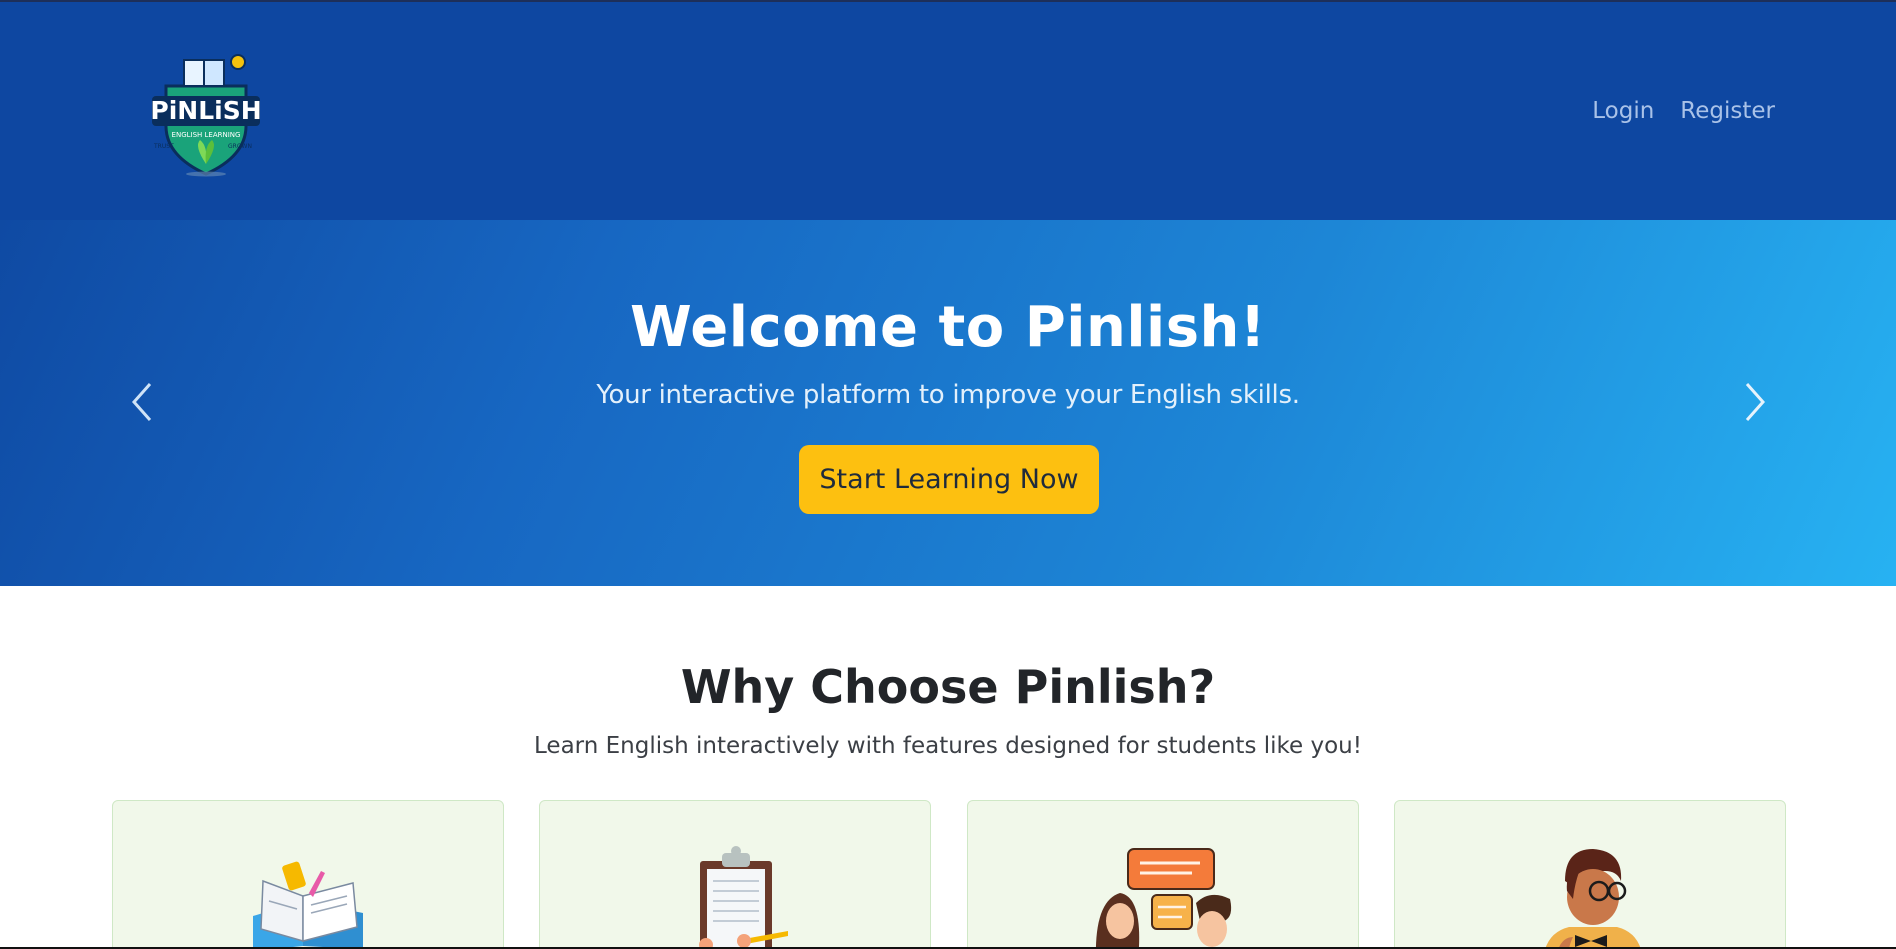 This screenshot has height=949, width=1896. I want to click on student-icon, so click(1593, 899).